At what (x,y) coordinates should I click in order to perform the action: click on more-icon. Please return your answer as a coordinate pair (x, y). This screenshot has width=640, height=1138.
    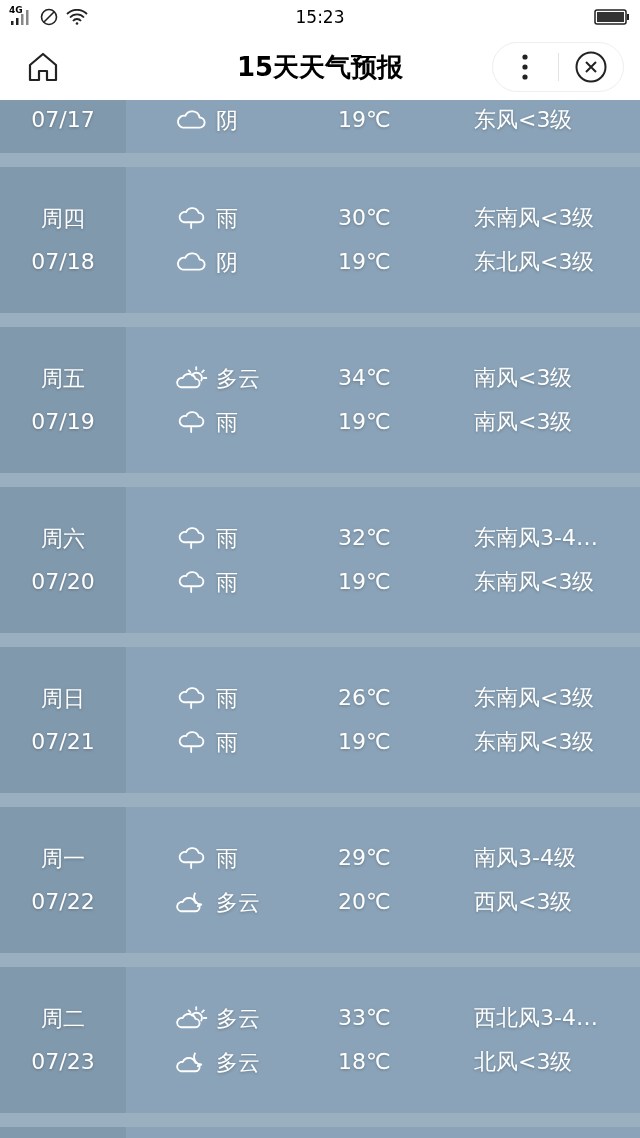
    Looking at the image, I should click on (525, 67).